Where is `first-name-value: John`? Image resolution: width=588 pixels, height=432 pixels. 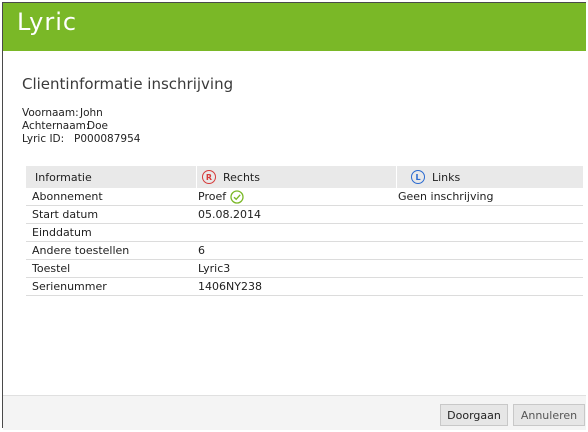
first-name-value: John is located at coordinates (91, 113).